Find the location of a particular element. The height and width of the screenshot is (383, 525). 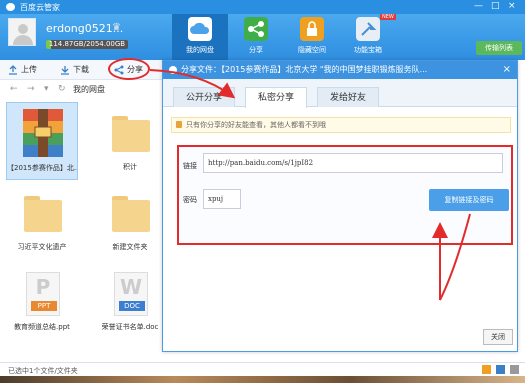

share-highlight-ring is located at coordinates (129, 69).